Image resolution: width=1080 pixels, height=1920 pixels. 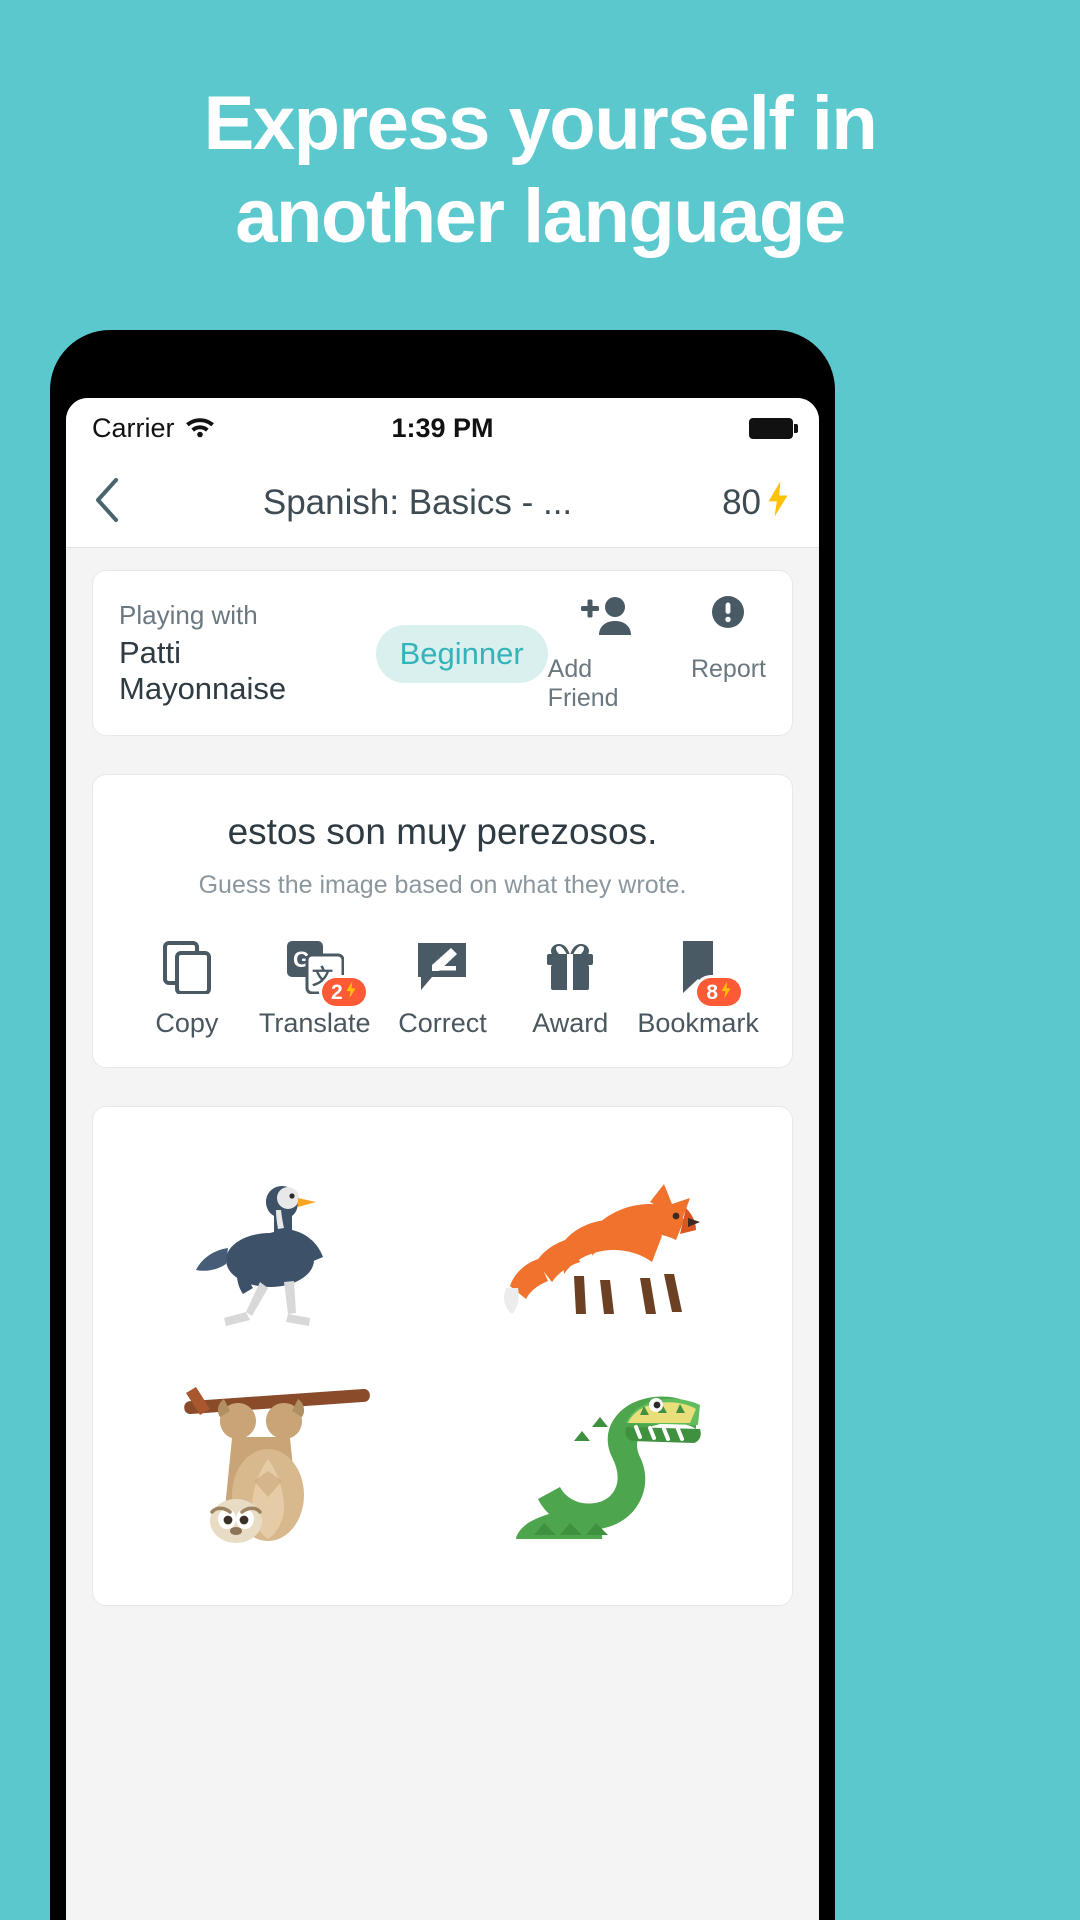 I want to click on score-value: 80, so click(x=741, y=502).